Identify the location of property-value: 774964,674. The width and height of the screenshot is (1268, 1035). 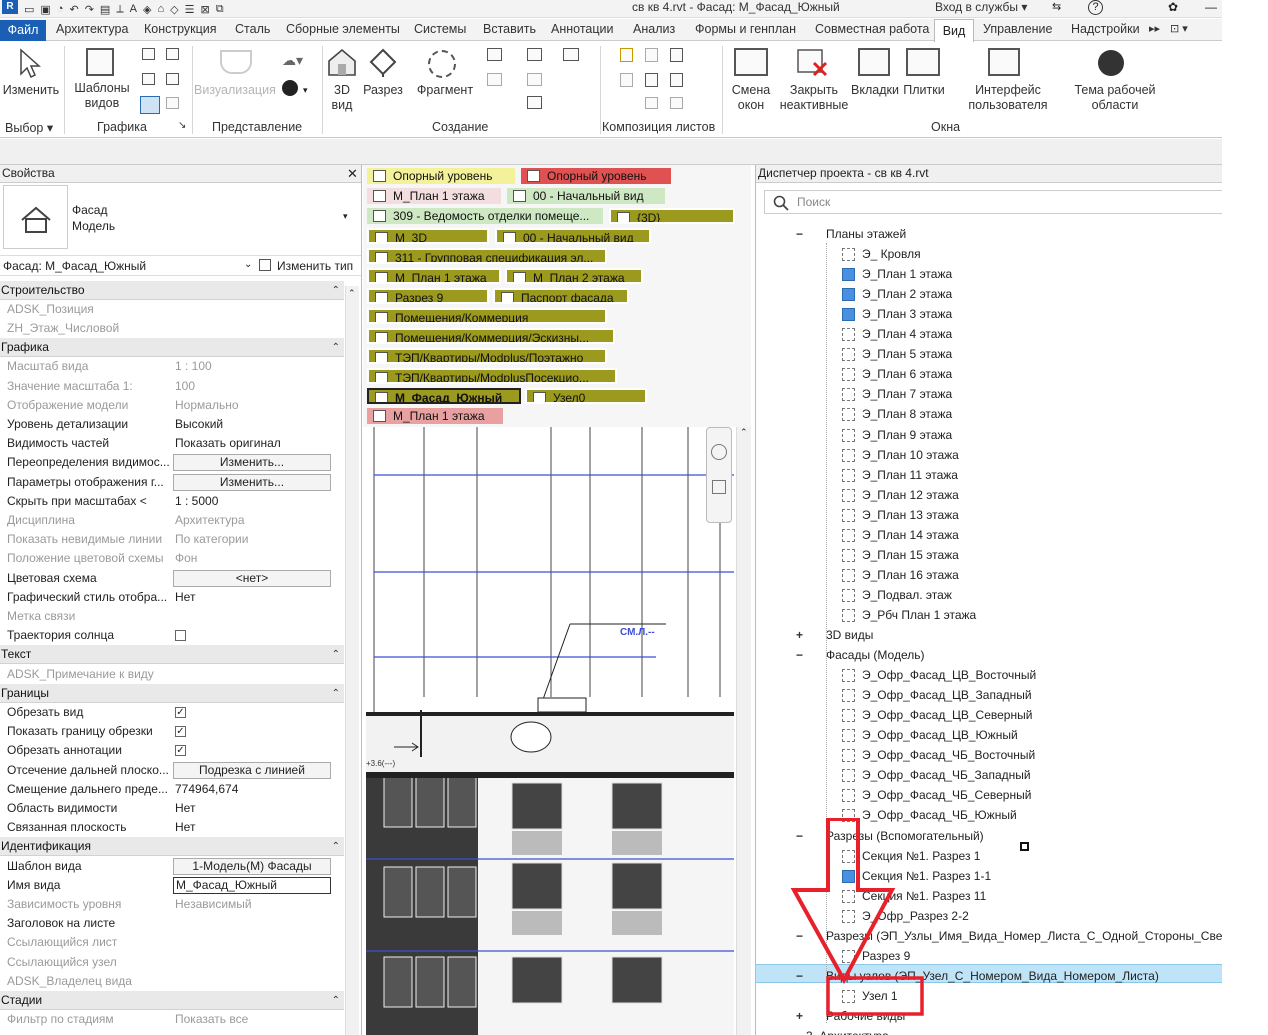
(254, 789).